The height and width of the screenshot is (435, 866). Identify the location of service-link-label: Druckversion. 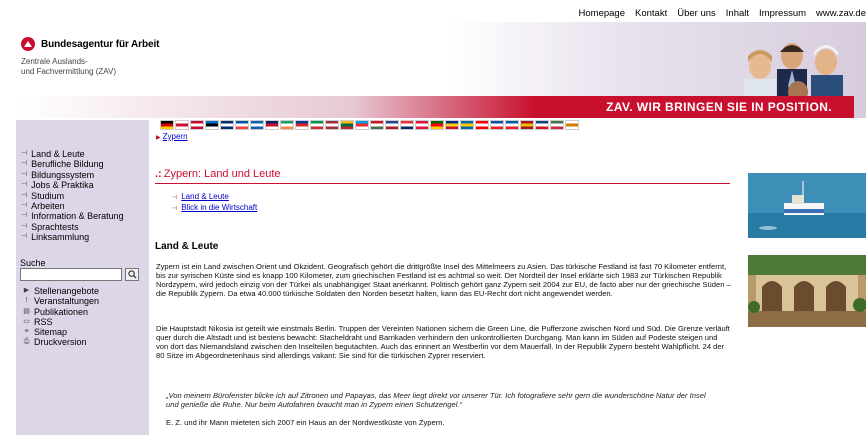
(60, 342).